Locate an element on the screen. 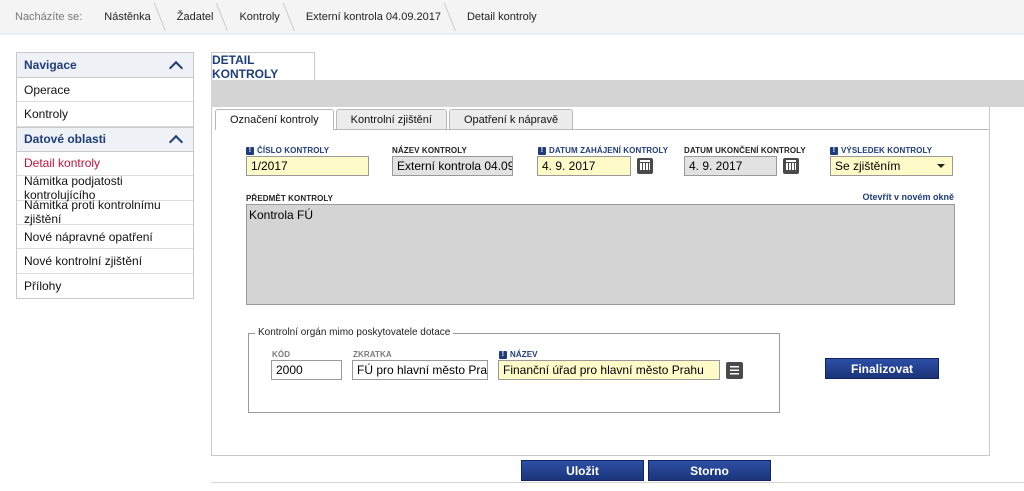  predmet-kontroly-label-text: PŘEDMĚT KONTROLY is located at coordinates (290, 198).